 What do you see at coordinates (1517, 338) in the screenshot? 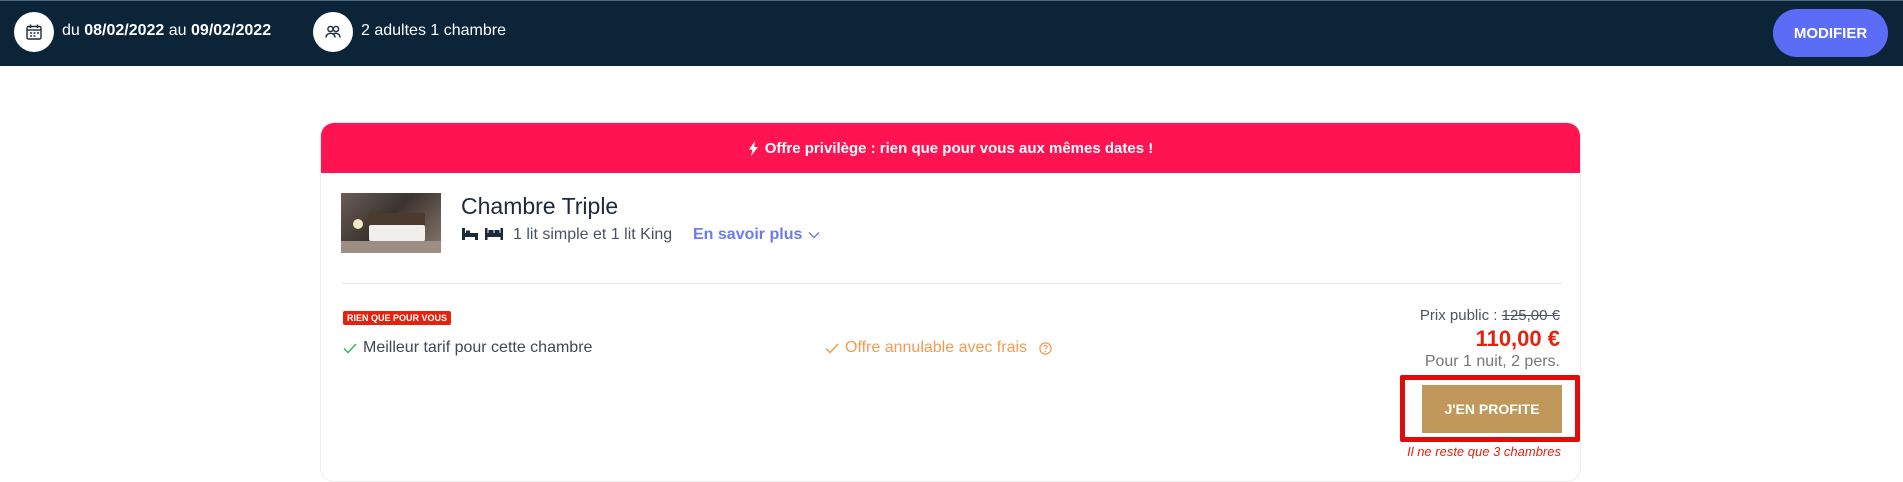
I see `offer-price: 110,00 €` at bounding box center [1517, 338].